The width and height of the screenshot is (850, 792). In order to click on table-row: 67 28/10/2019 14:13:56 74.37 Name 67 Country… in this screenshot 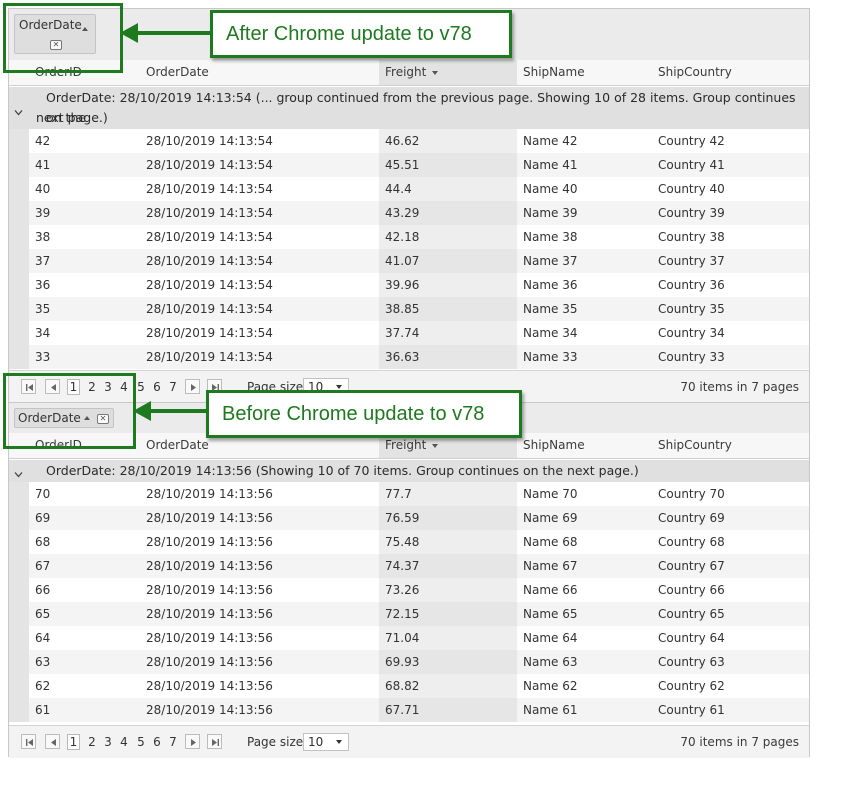, I will do `click(409, 566)`.